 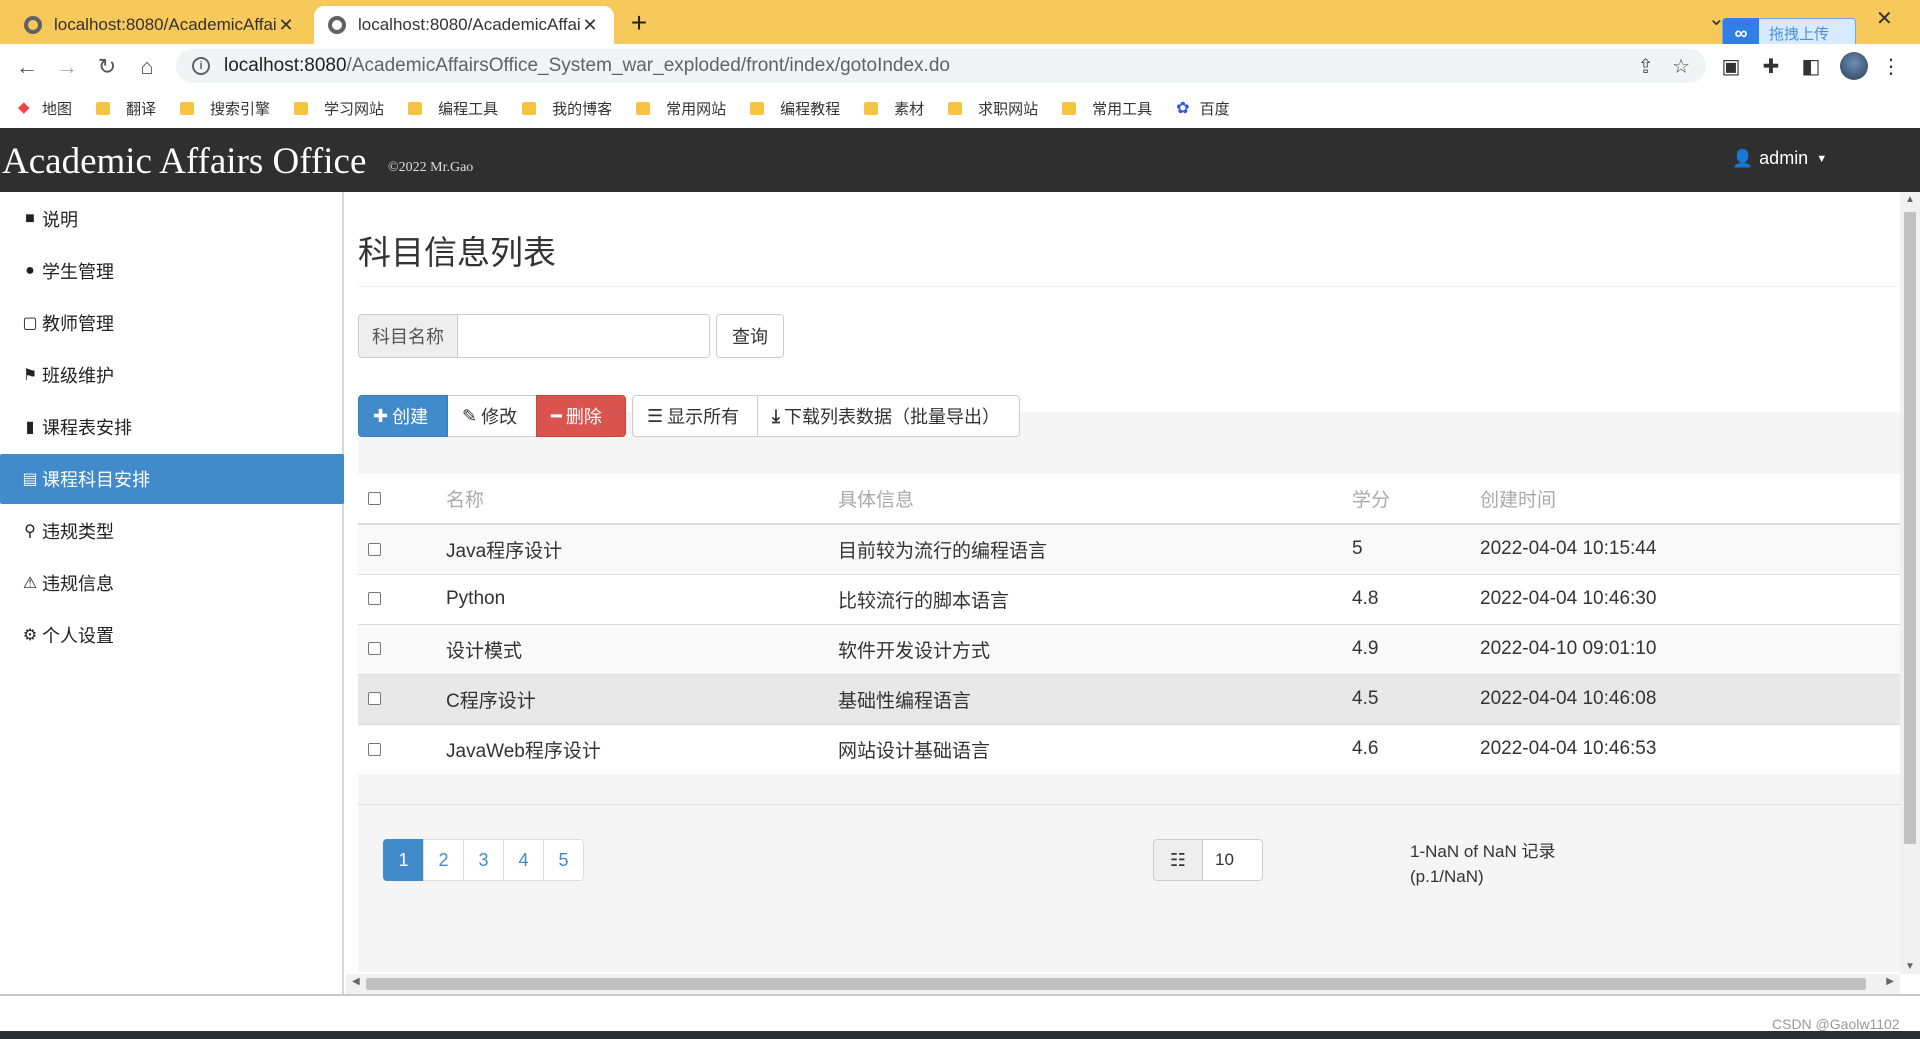 I want to click on vertical-scrollbar: ▲ ▼, so click(x=1910, y=583).